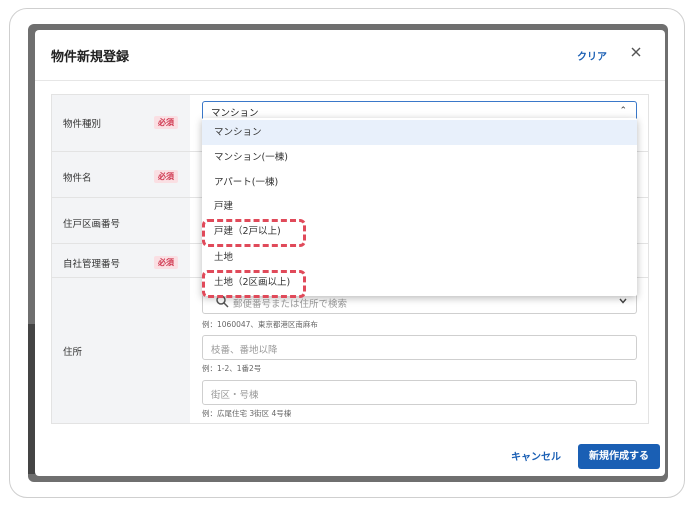  I want to click on dropdown-option: マンション(一棟), so click(419, 157).